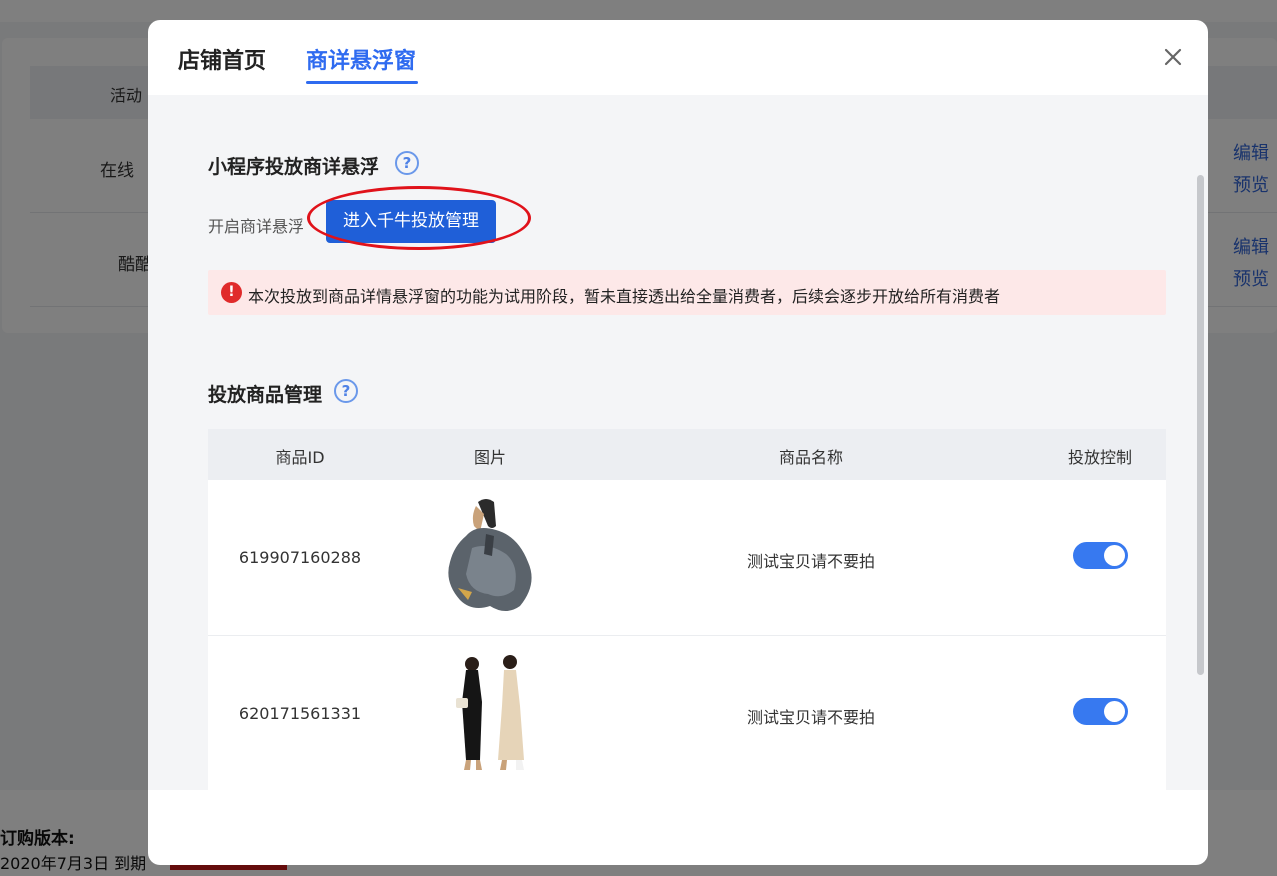 The width and height of the screenshot is (1277, 876). I want to click on table-header: 商品ID 图片 商品名称 投放控制, so click(687, 454).